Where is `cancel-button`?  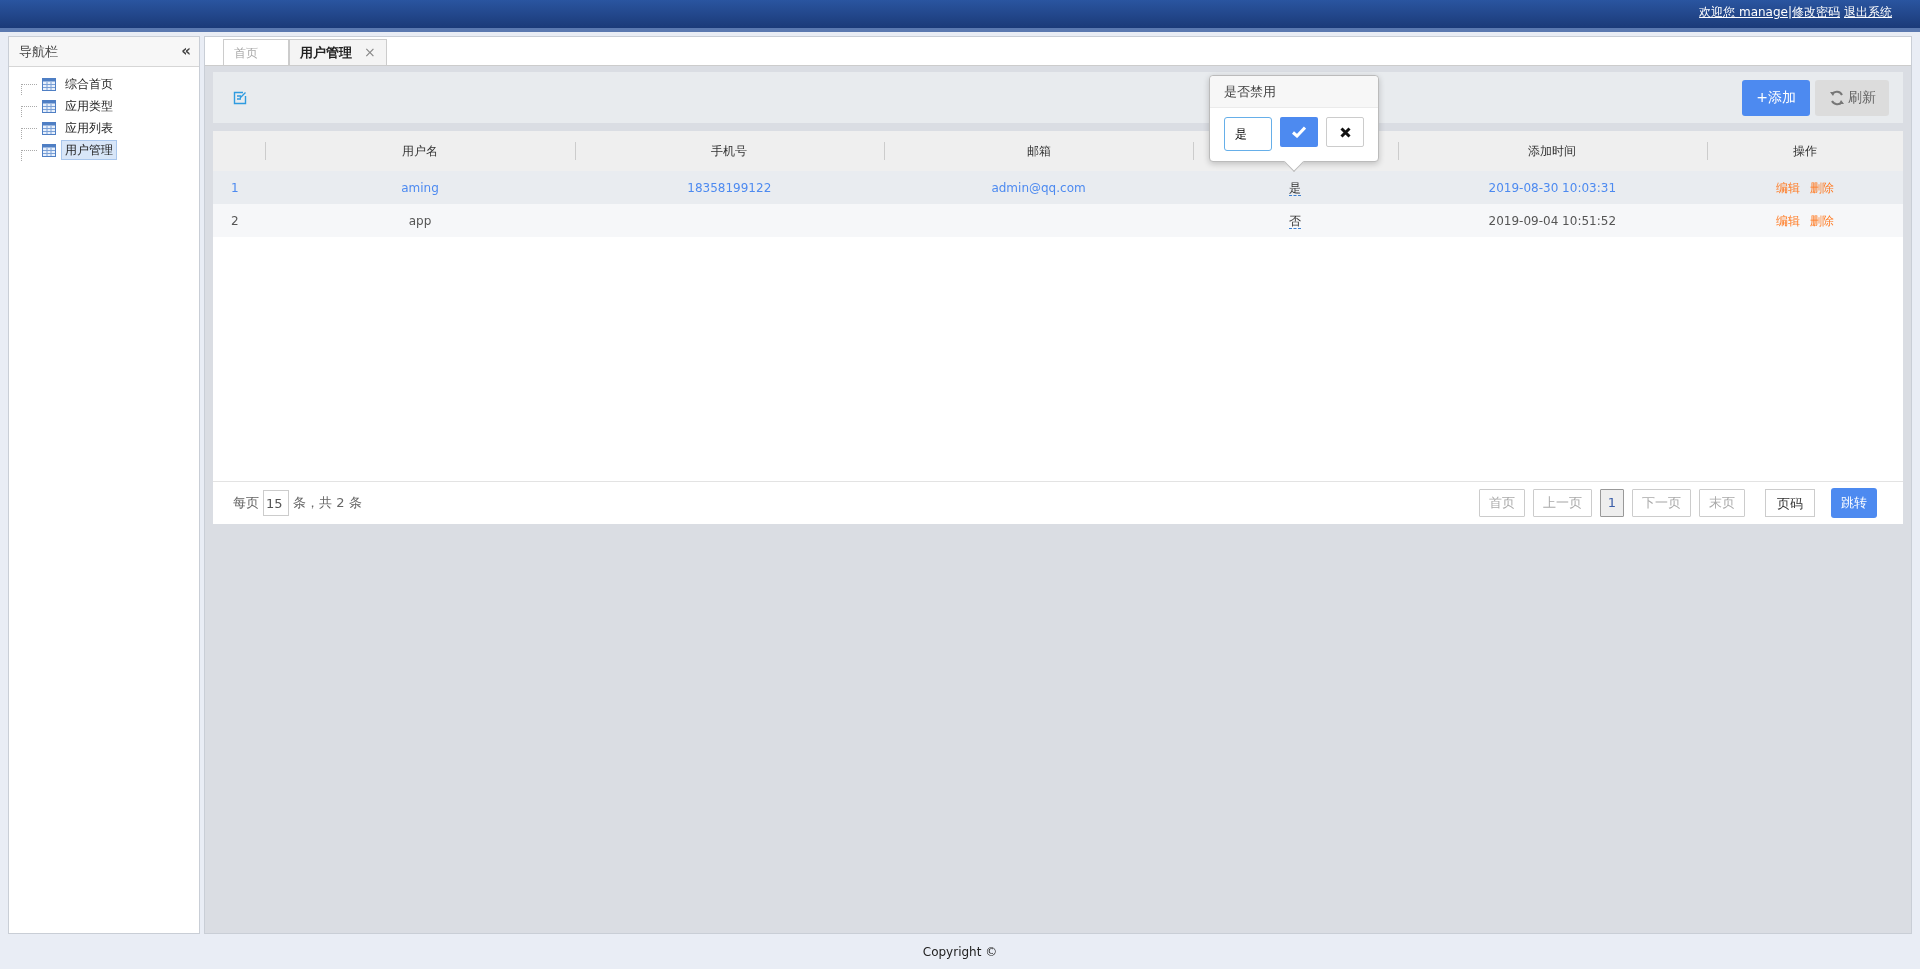 cancel-button is located at coordinates (1345, 132).